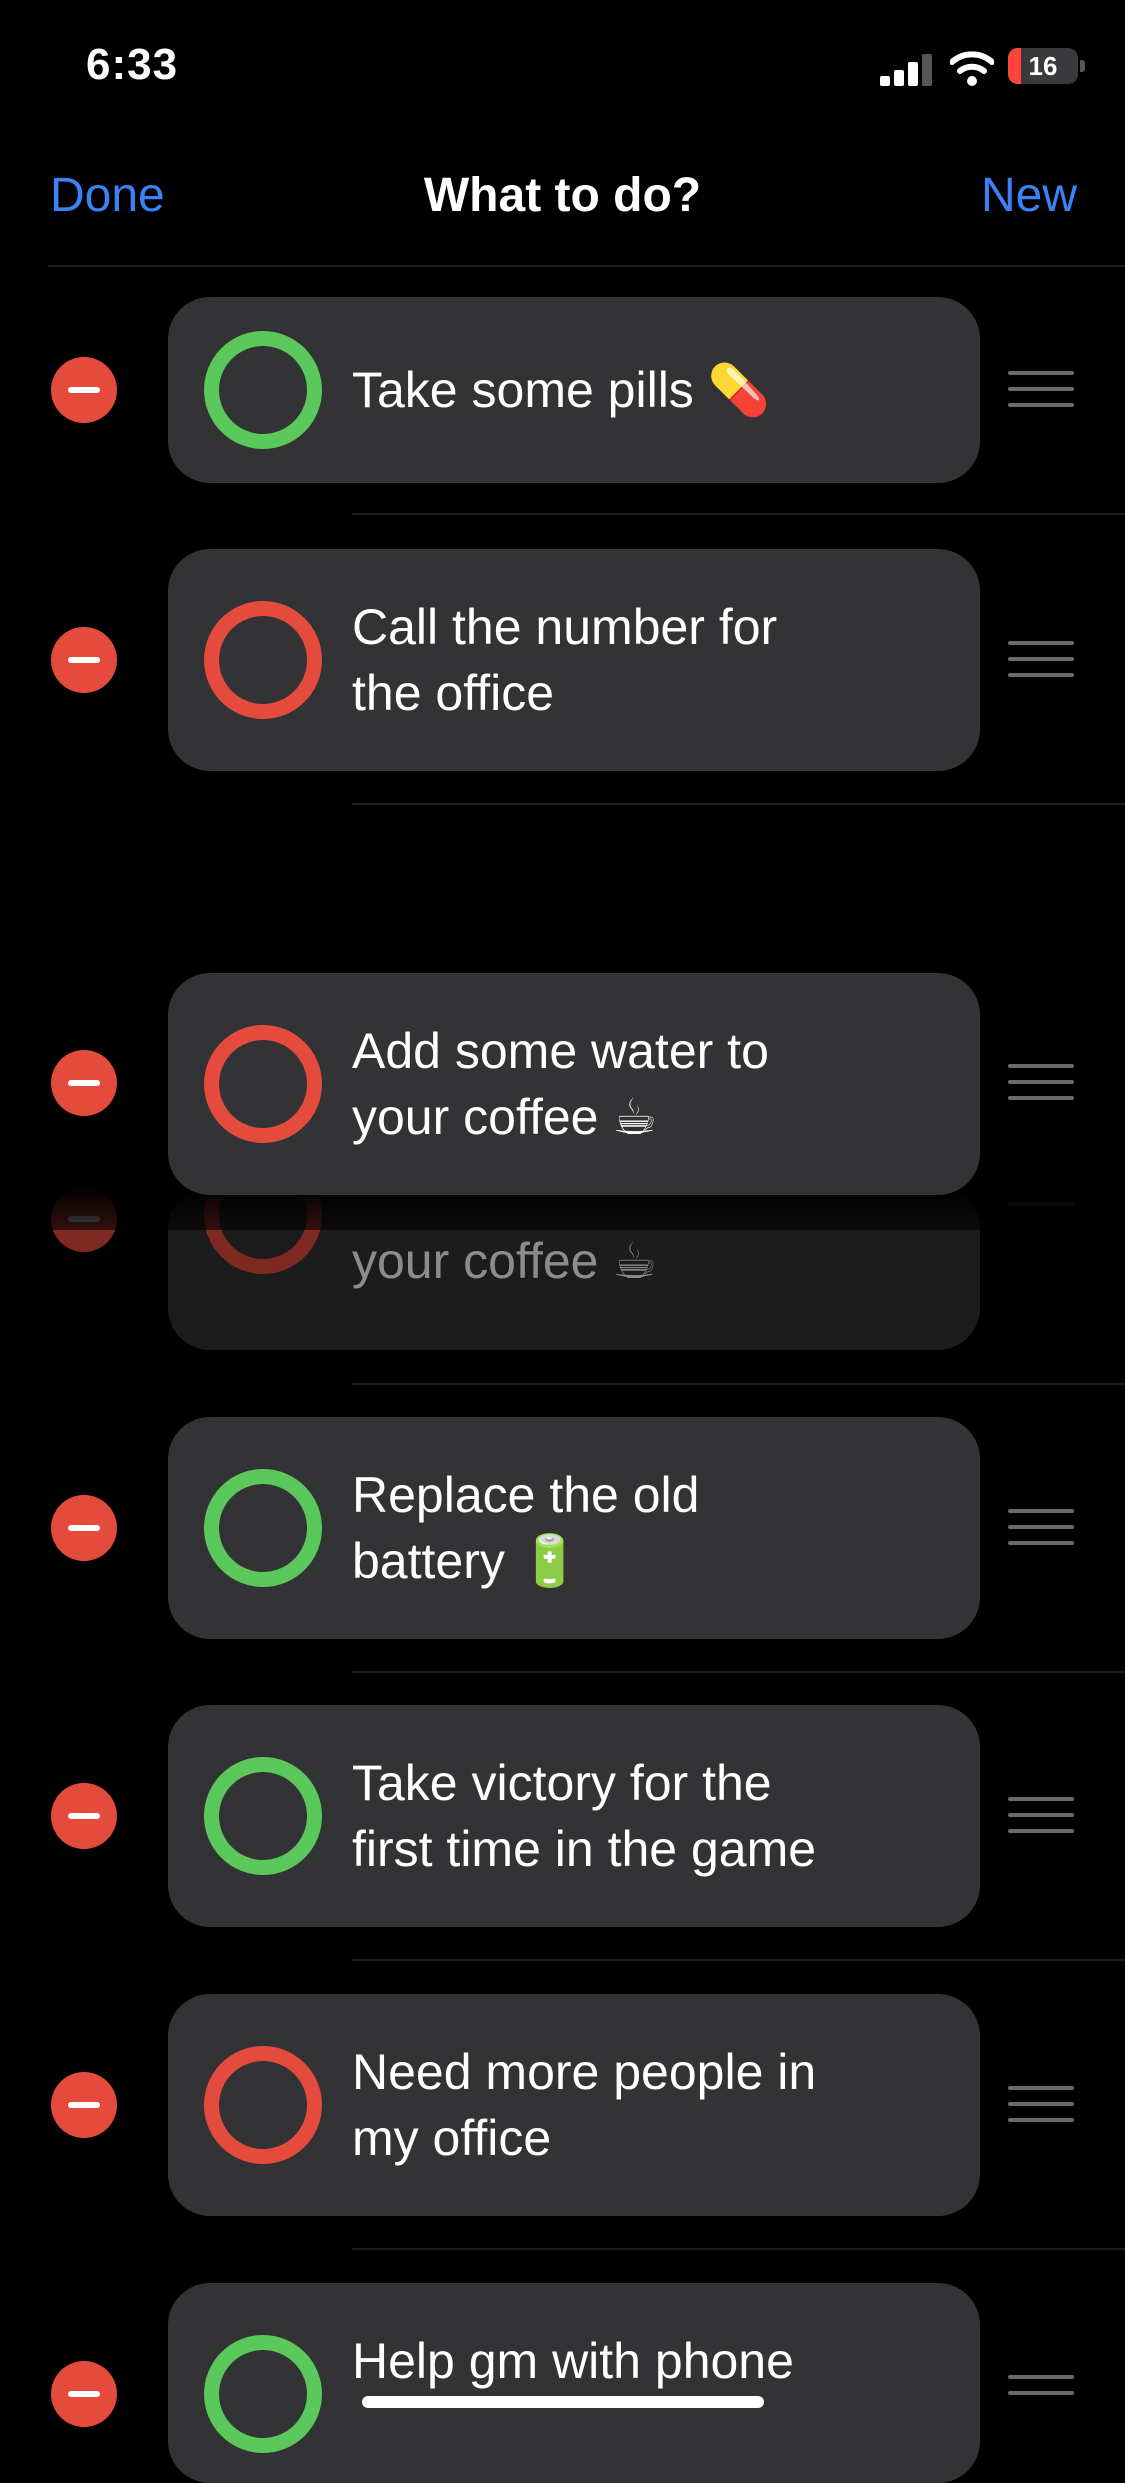  Describe the element at coordinates (526, 1528) in the screenshot. I see `item-label: Replace the old battery 🔋` at that location.